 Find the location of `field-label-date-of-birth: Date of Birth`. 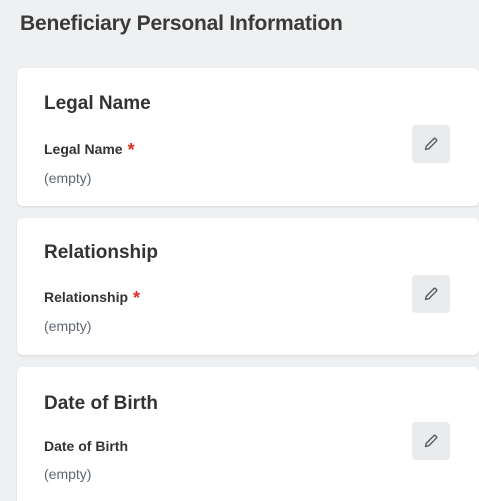

field-label-date-of-birth: Date of Birth is located at coordinates (86, 446).